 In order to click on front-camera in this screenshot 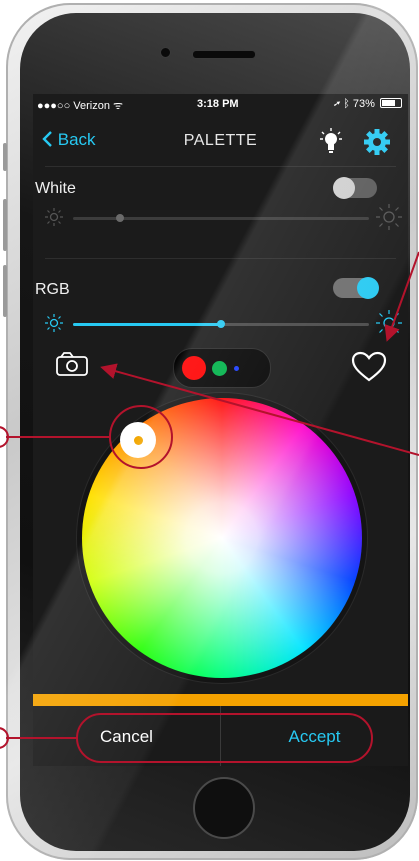, I will do `click(165, 52)`.